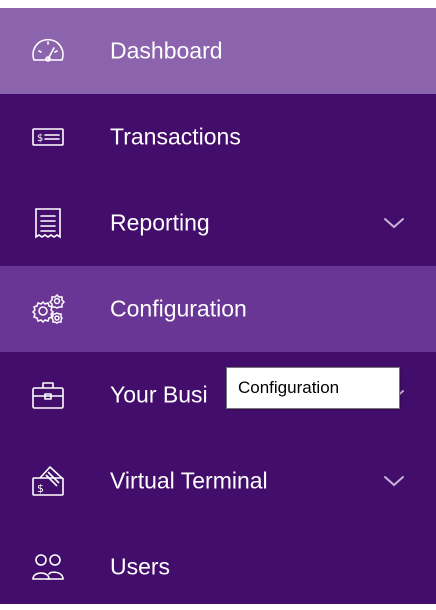 This screenshot has height=610, width=436. What do you see at coordinates (48, 137) in the screenshot?
I see `bill-icon: $` at bounding box center [48, 137].